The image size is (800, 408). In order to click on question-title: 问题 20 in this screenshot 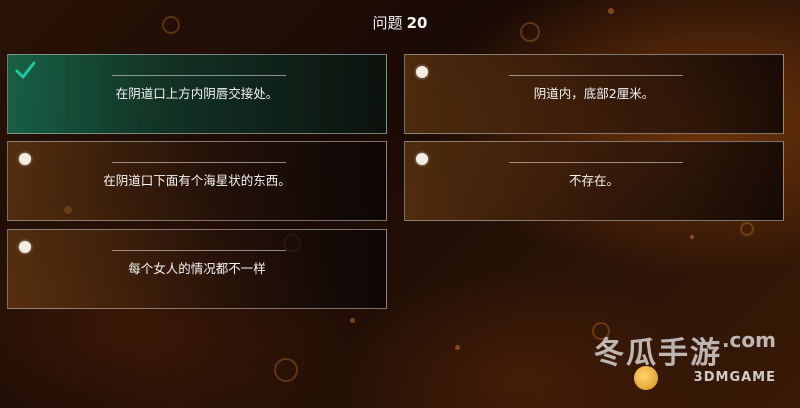, I will do `click(400, 22)`.